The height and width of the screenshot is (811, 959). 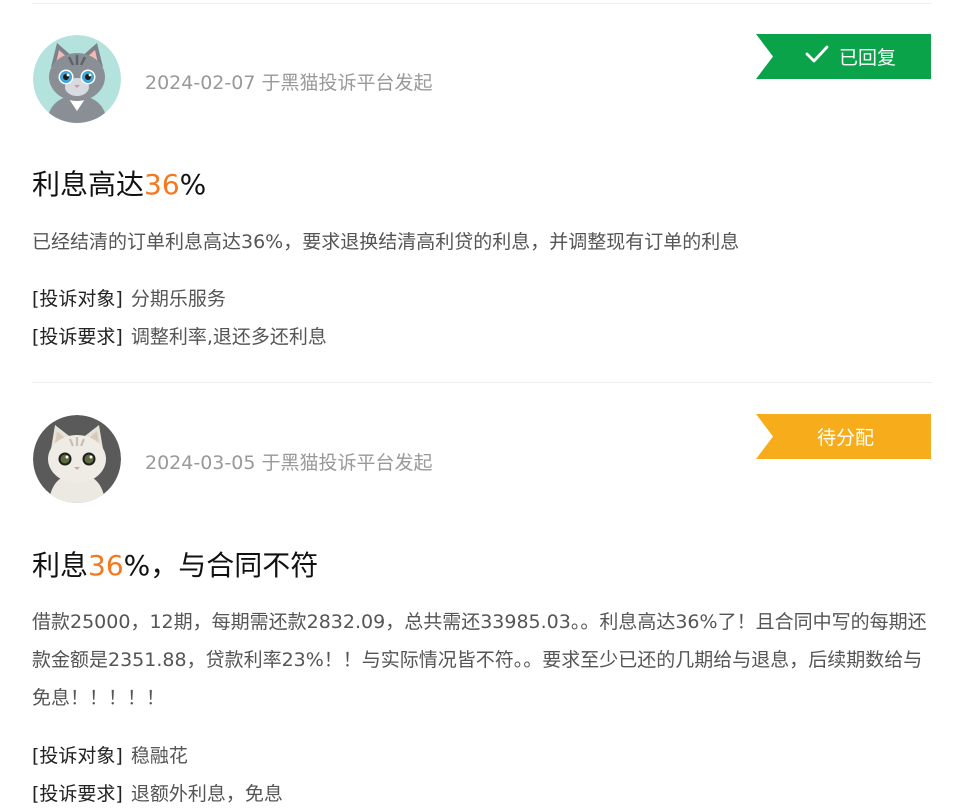 What do you see at coordinates (129, 297) in the screenshot?
I see `complaint-target: [投诉对象] 分期乐服务` at bounding box center [129, 297].